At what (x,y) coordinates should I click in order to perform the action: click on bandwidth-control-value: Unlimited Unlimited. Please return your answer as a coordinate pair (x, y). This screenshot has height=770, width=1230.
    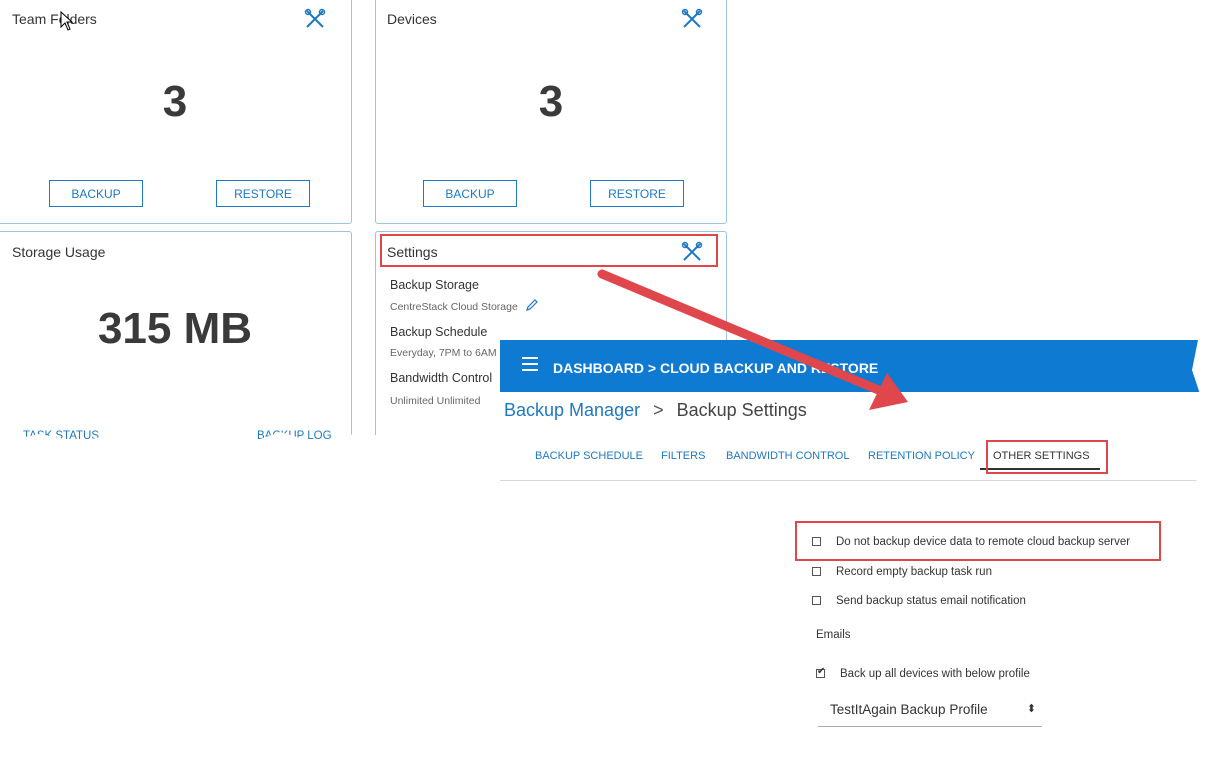
    Looking at the image, I should click on (435, 401).